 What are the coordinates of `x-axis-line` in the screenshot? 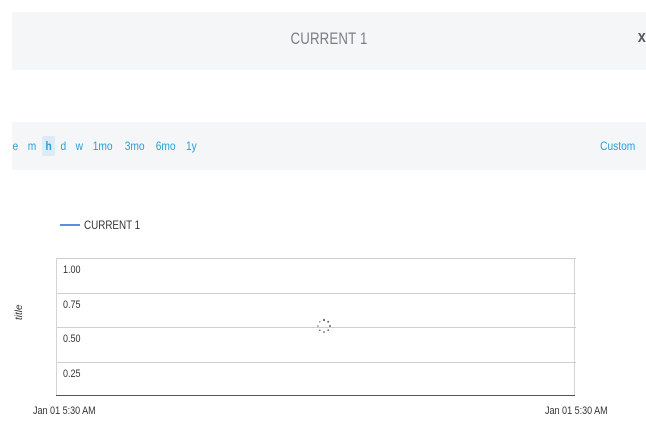 It's located at (315, 395).